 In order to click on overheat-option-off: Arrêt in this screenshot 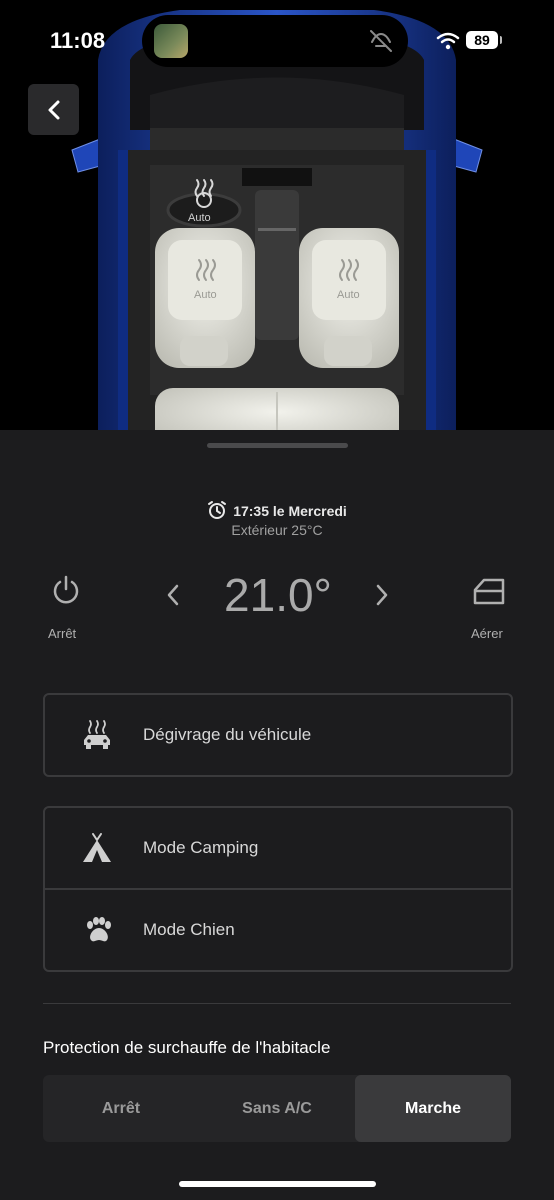, I will do `click(121, 1108)`.